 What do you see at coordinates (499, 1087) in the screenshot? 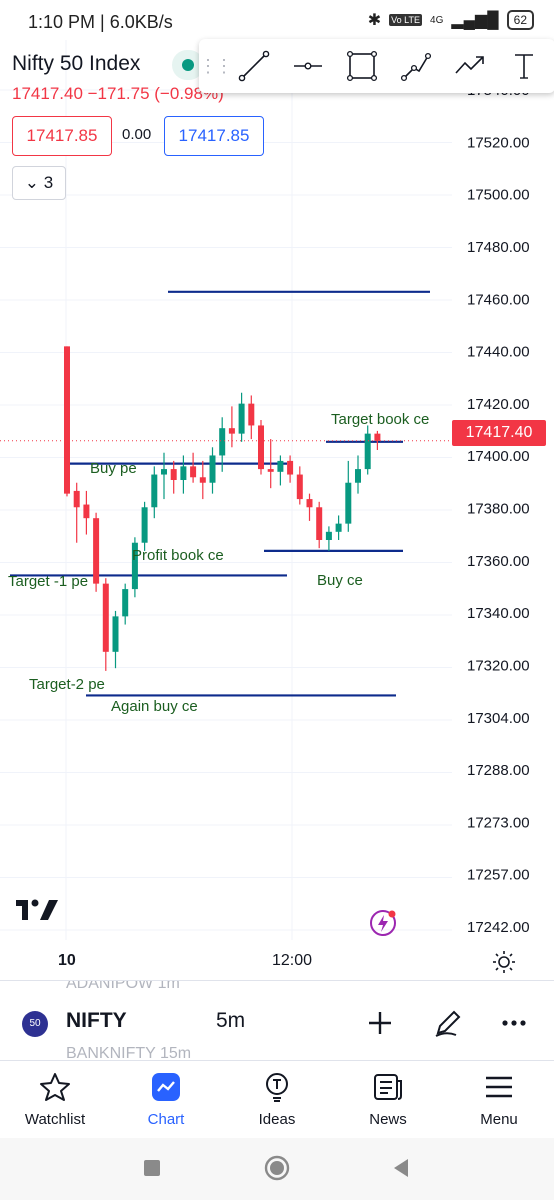
I see `hamburger-menu-icon` at bounding box center [499, 1087].